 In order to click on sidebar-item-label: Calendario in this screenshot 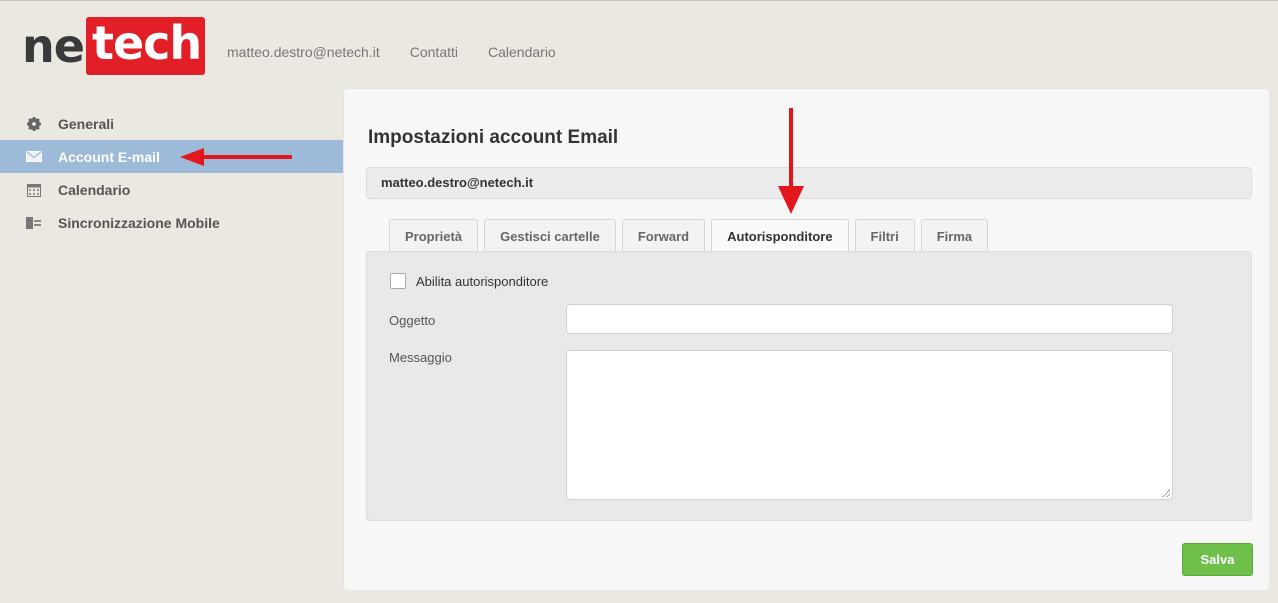, I will do `click(94, 189)`.